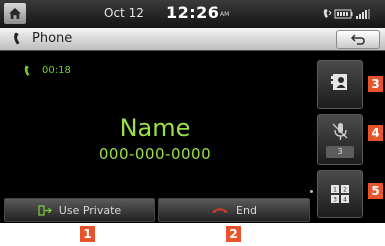 Image resolution: width=385 pixels, height=246 pixels. Describe the element at coordinates (311, 191) in the screenshot. I see `keypad-indicator-dot` at that location.